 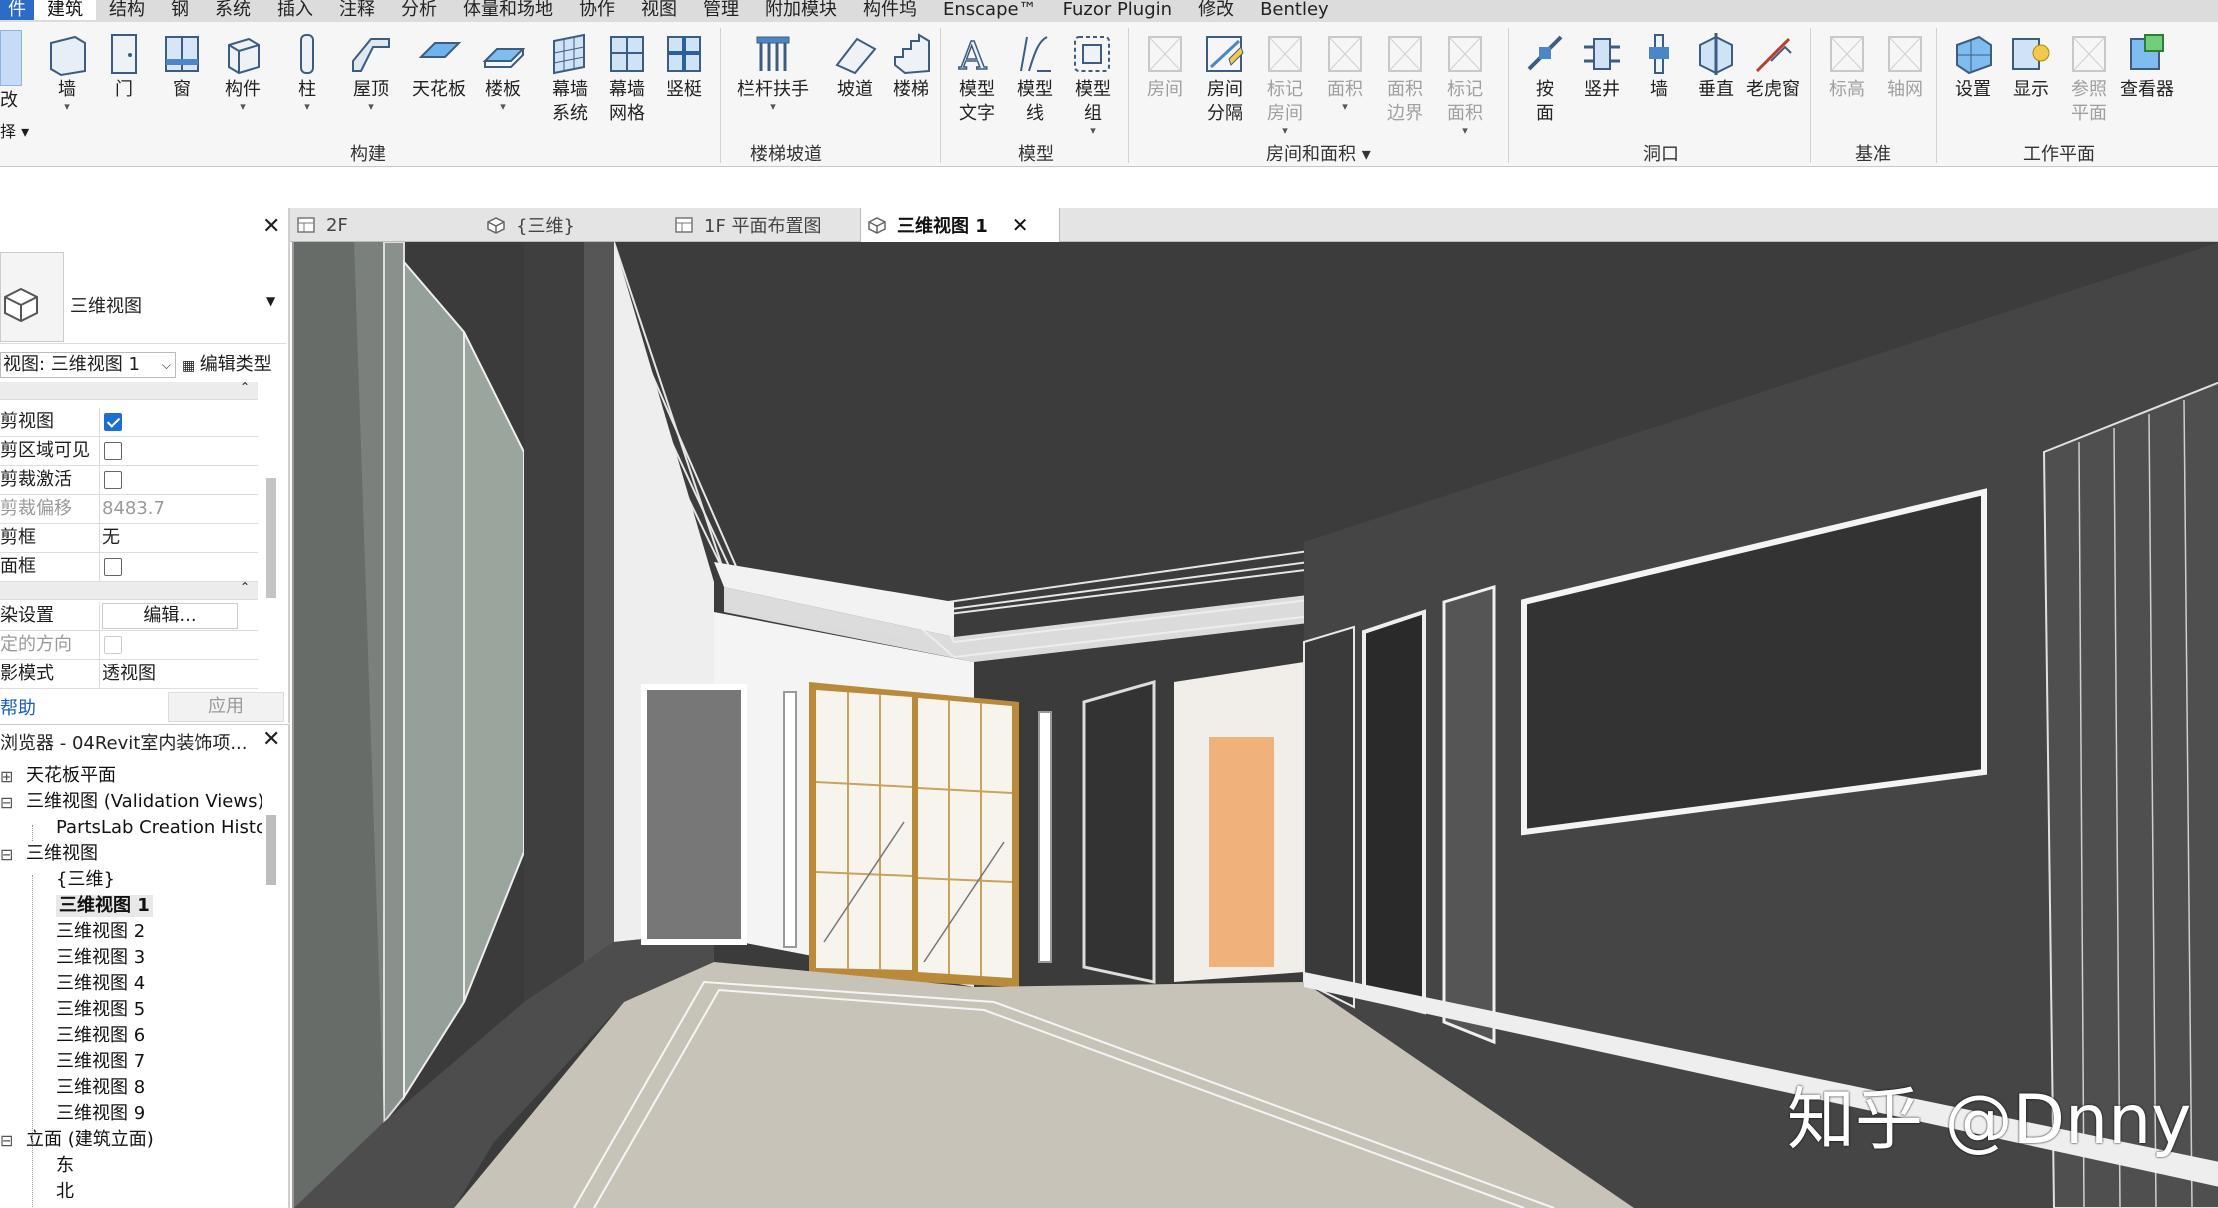 What do you see at coordinates (890, 10) in the screenshot?
I see `menu-item-13: 构件坞` at bounding box center [890, 10].